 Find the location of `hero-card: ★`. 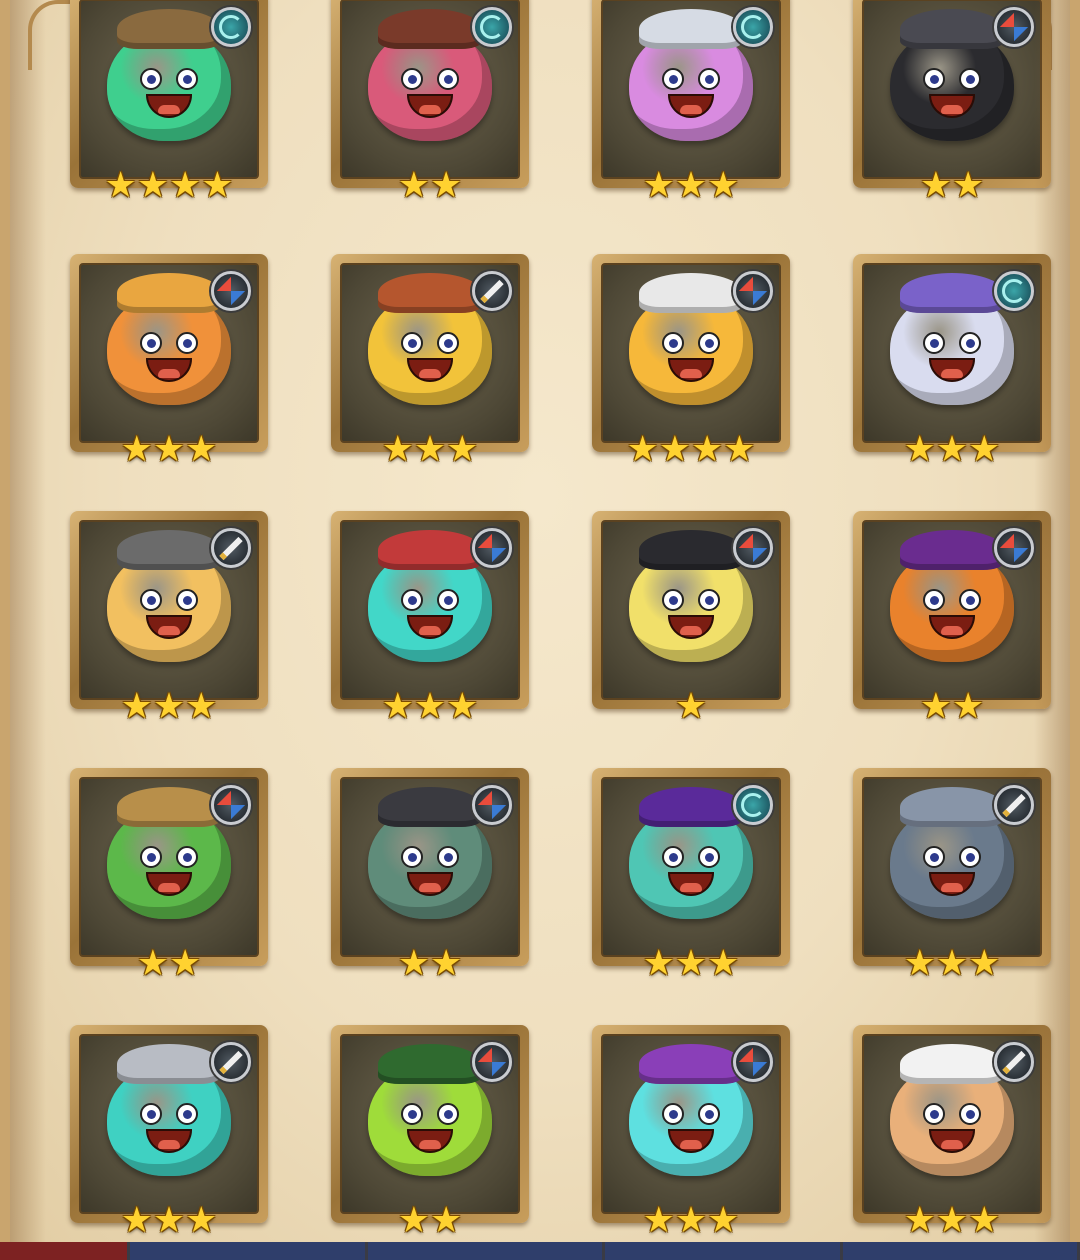

hero-card: ★ is located at coordinates (691, 618).